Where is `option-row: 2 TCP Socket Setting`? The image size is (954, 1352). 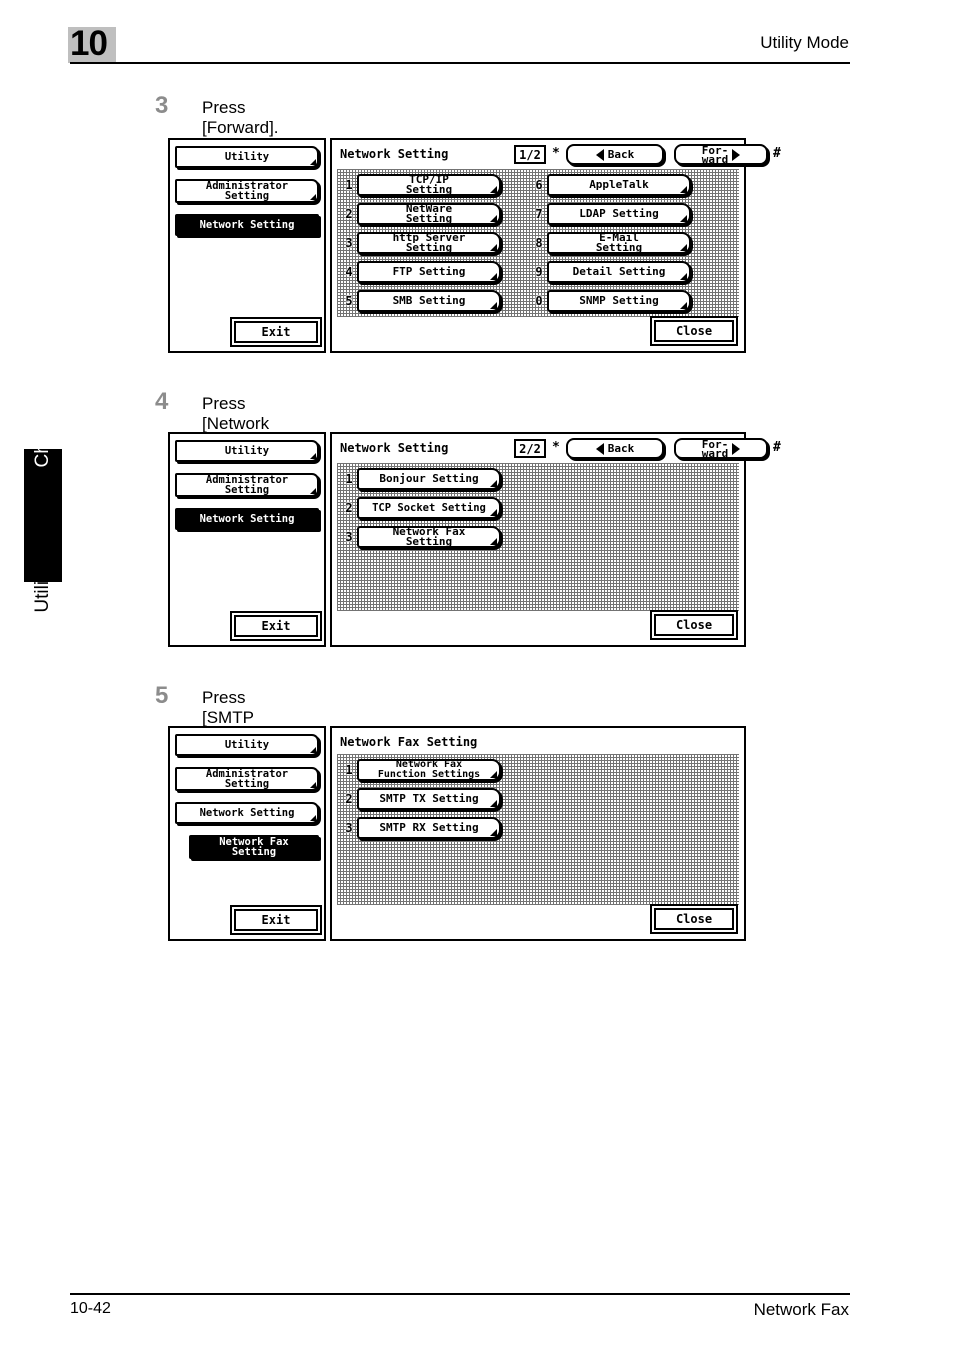
option-row: 2 TCP Socket Setting is located at coordinates (421, 508).